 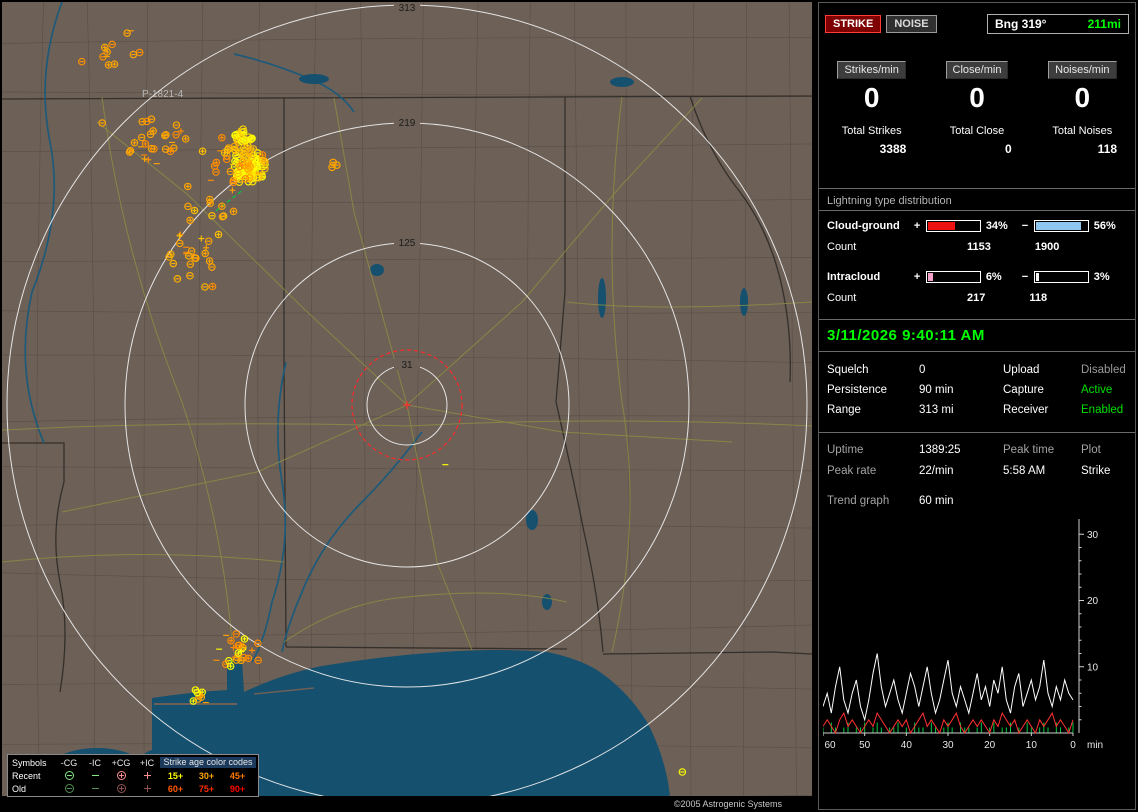 I want to click on close-rate-series, so click(x=948, y=727).